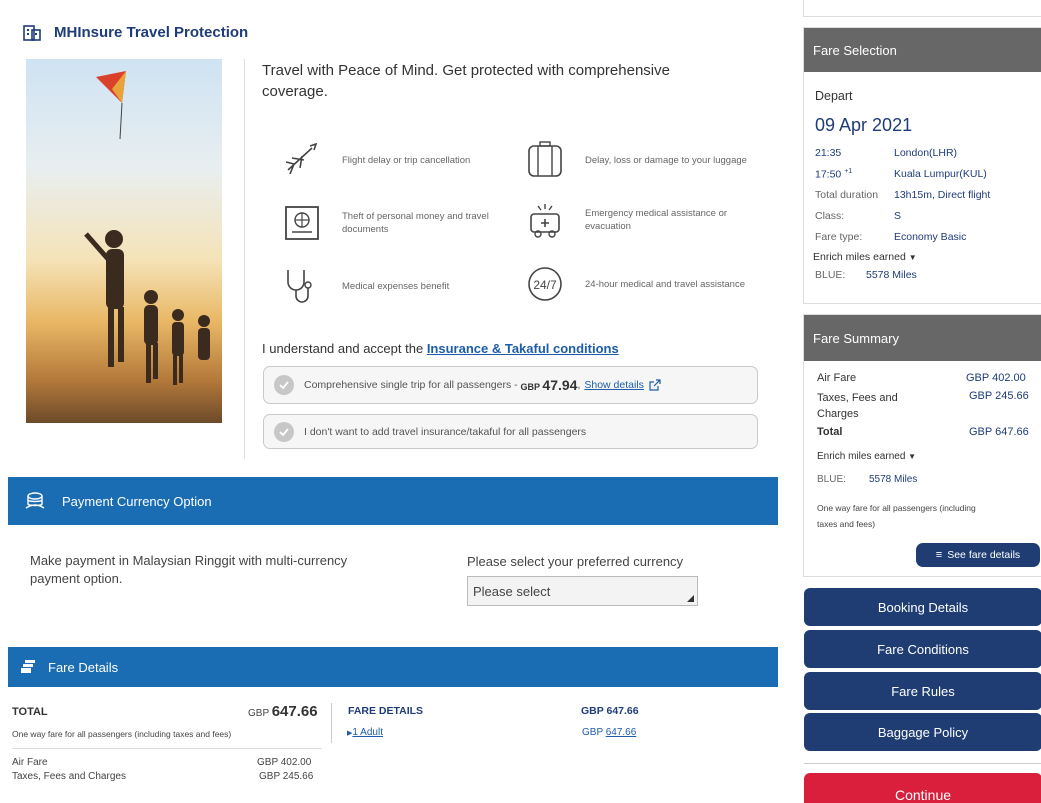  Describe the element at coordinates (512, 591) in the screenshot. I see `currency-select-value: Please select` at that location.